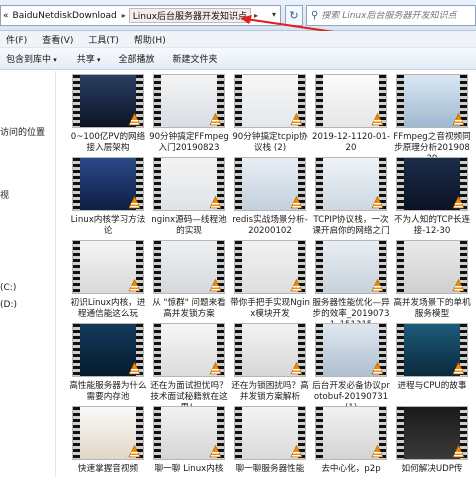 The image size is (476, 477). I want to click on address-dropdown-icon: ▾, so click(278, 16).